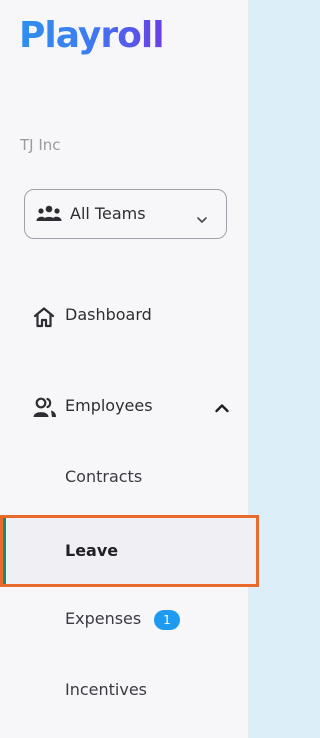  I want to click on nav-item-dashboard: Dashboard, so click(124, 316).